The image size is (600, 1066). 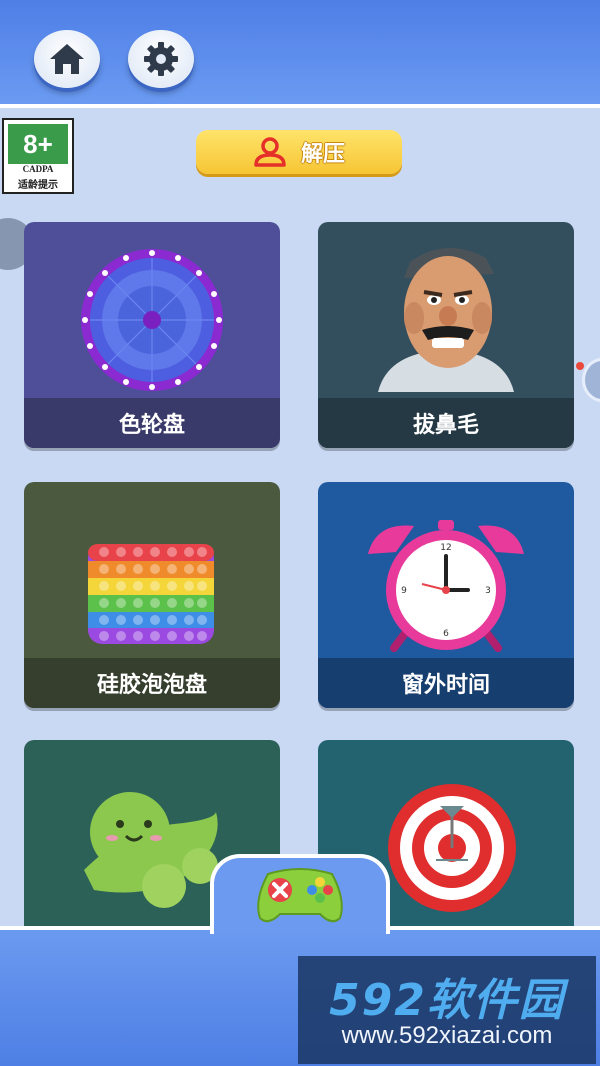 I want to click on home-button, so click(x=67, y=59).